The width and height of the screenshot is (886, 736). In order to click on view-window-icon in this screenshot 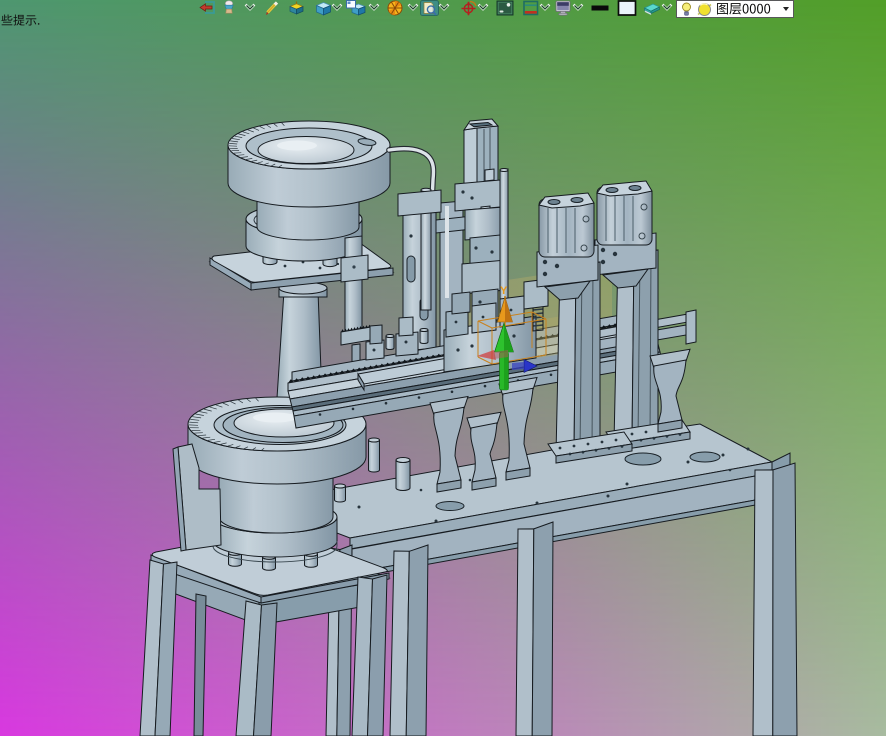, I will do `click(356, 8)`.